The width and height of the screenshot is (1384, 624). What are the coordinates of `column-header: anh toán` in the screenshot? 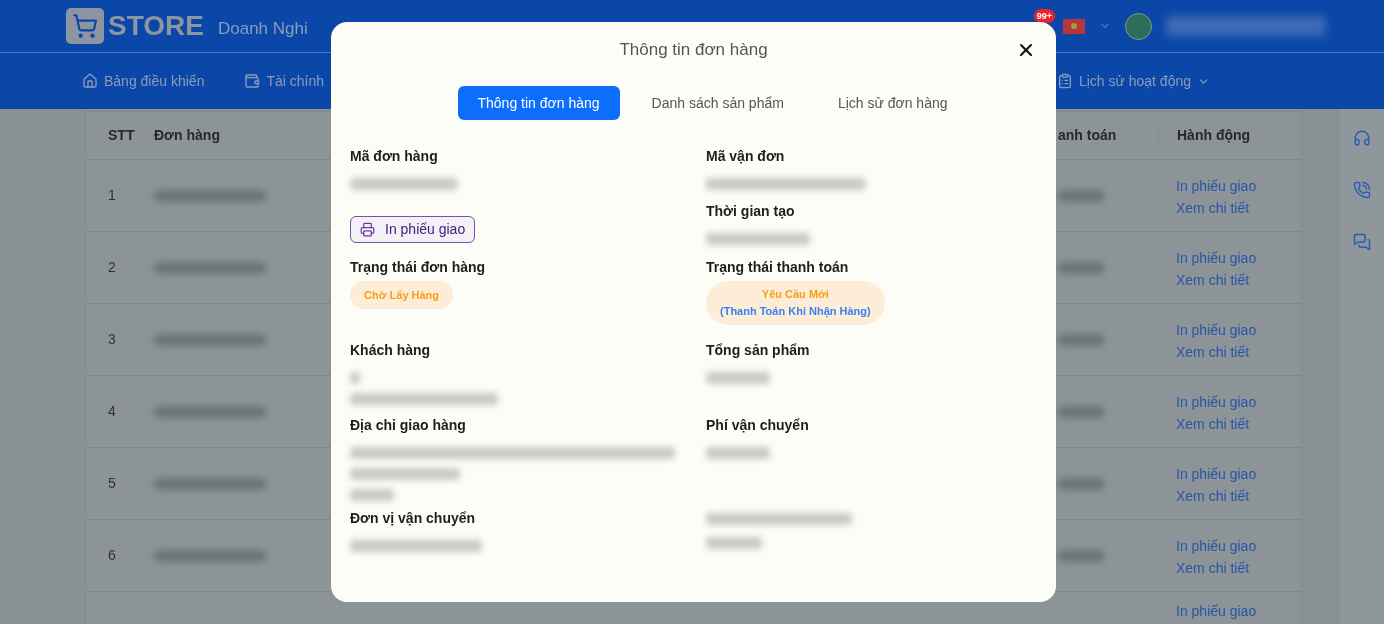 It's located at (1087, 135).